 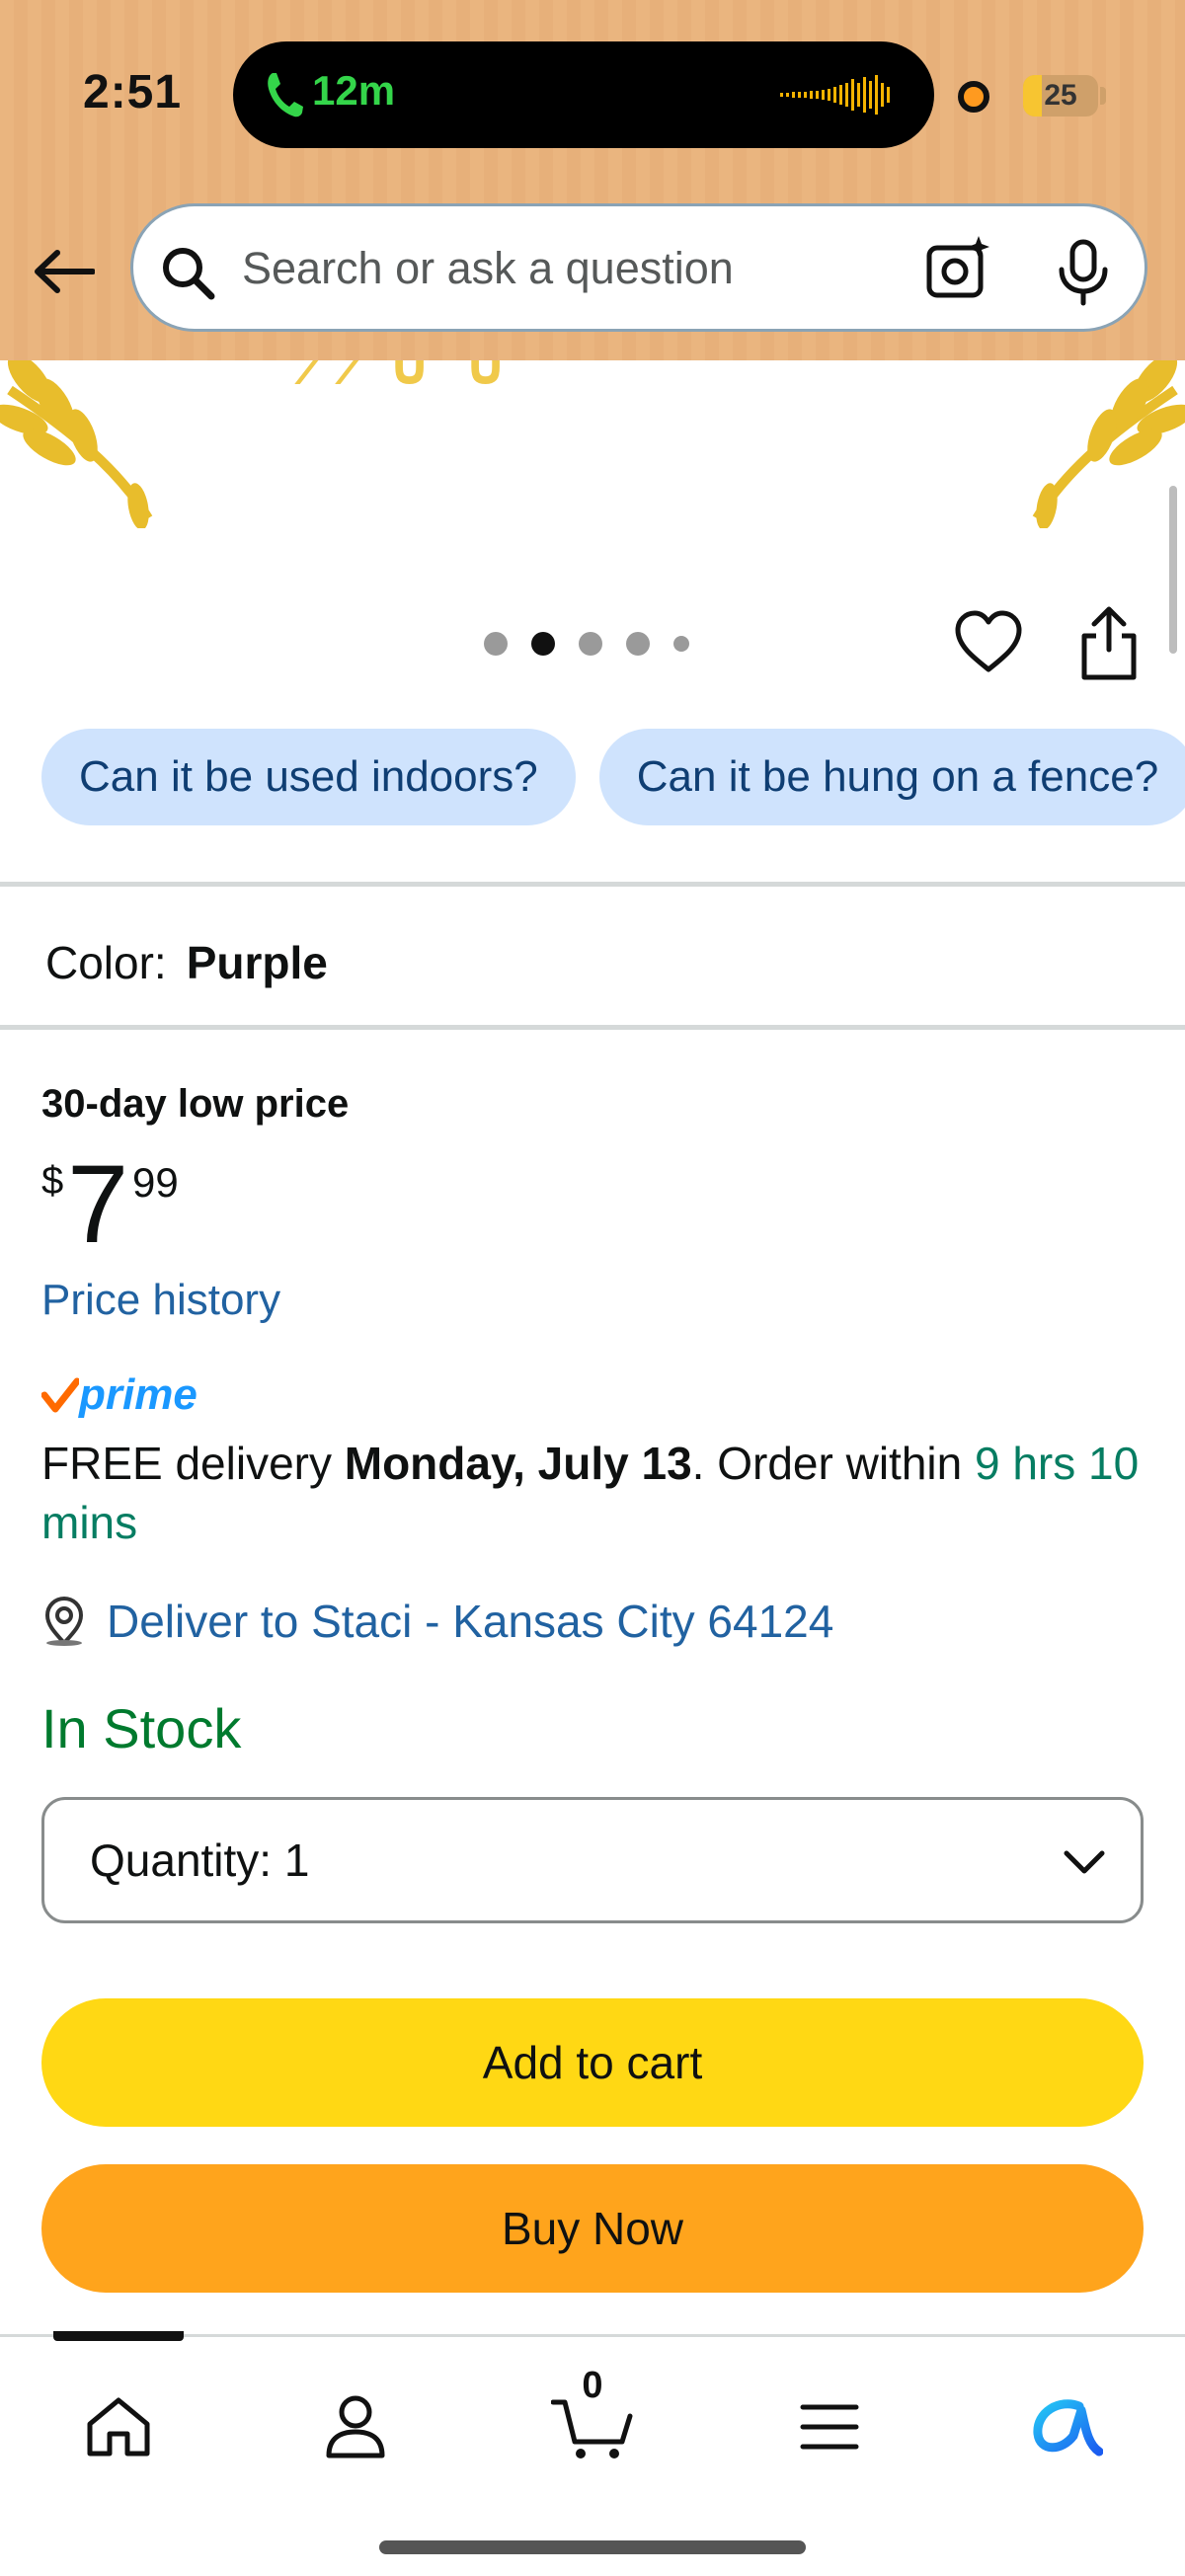 I want to click on menu-icon, so click(x=829, y=2427).